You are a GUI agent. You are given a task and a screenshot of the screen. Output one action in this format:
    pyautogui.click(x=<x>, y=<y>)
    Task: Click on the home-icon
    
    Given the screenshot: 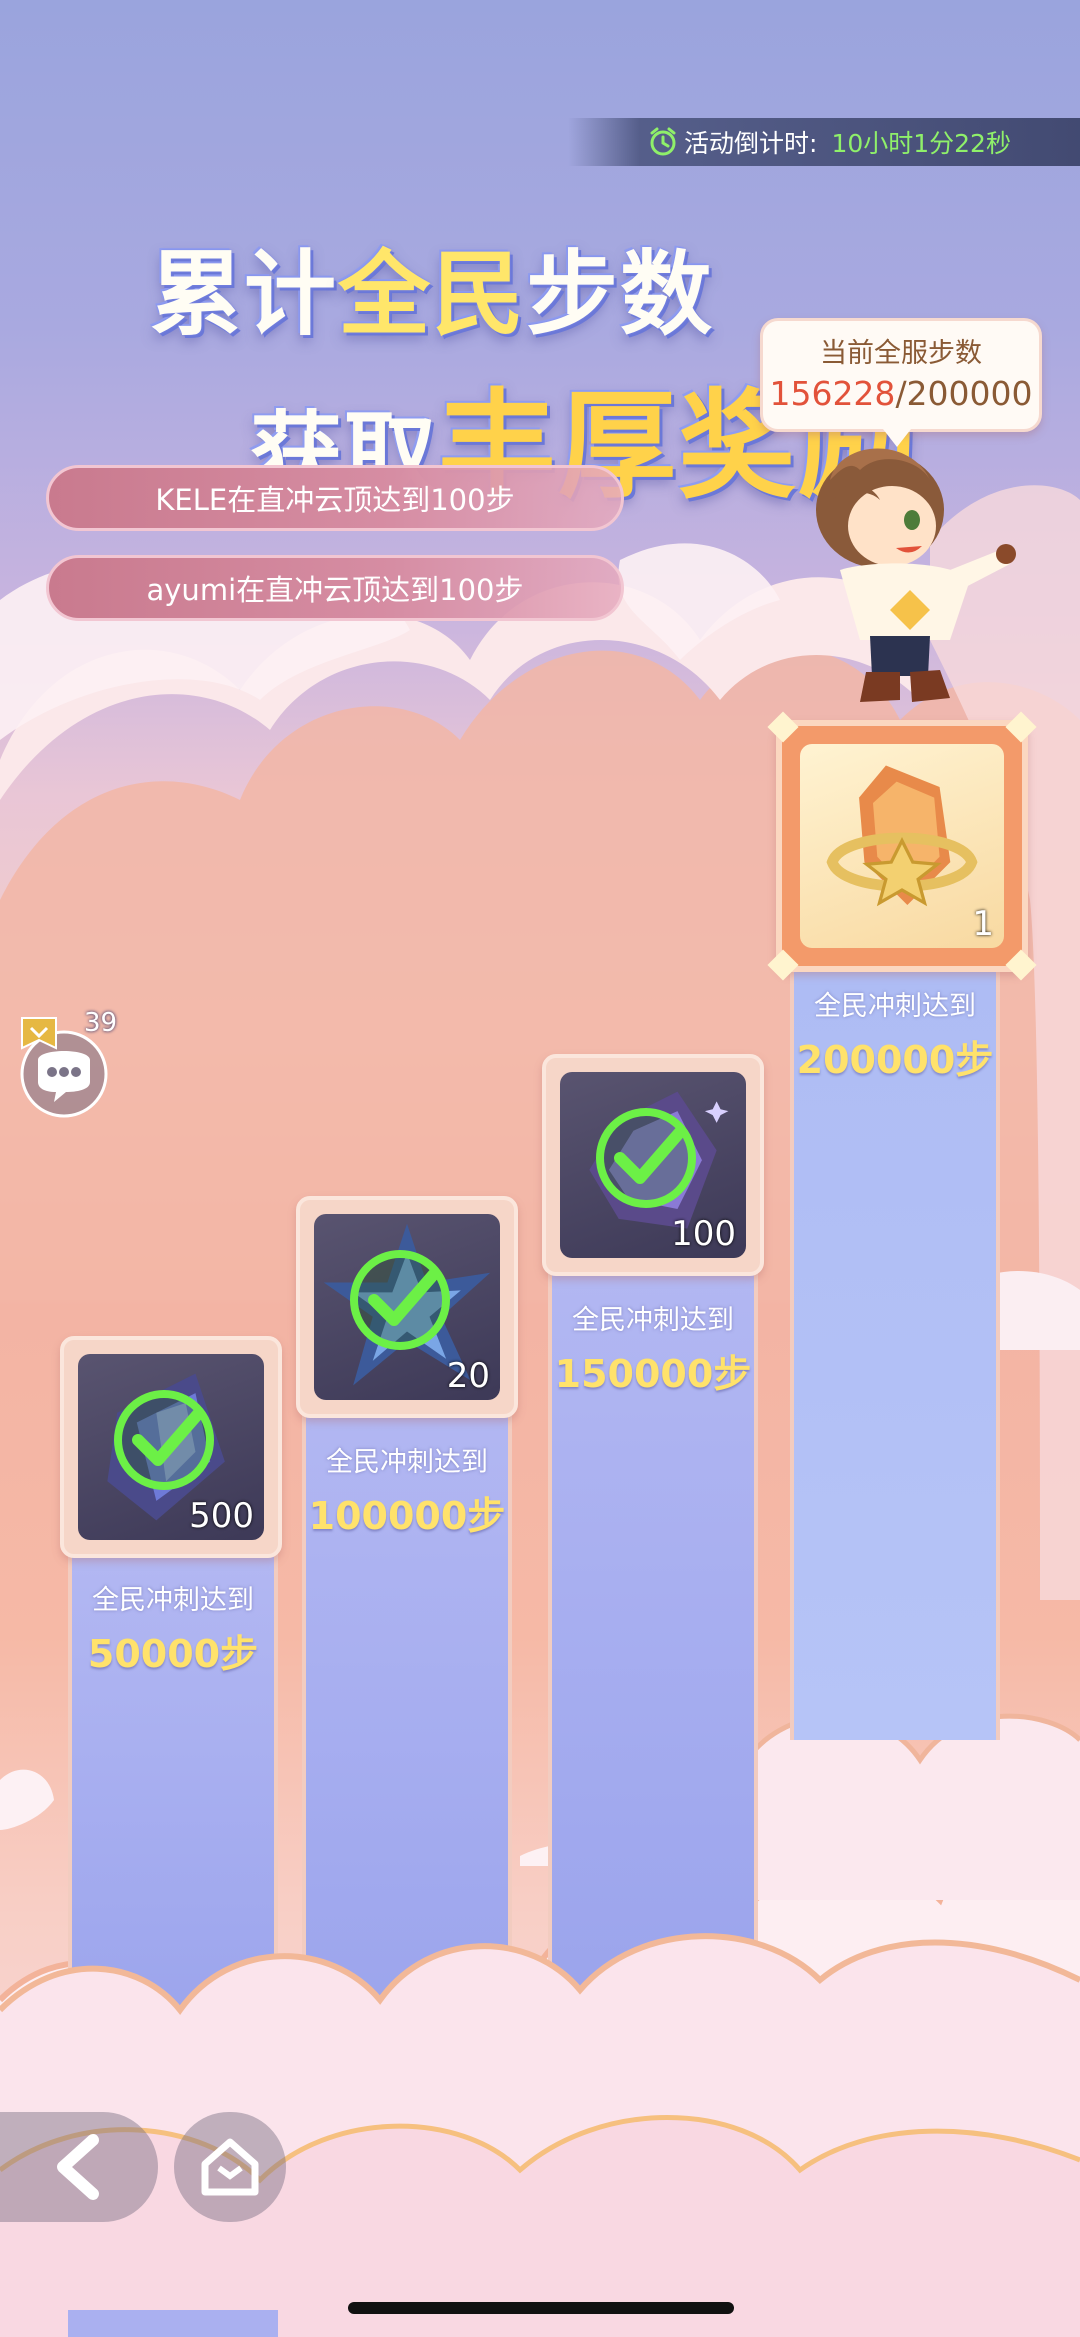 What is the action you would take?
    pyautogui.click(x=230, y=2167)
    